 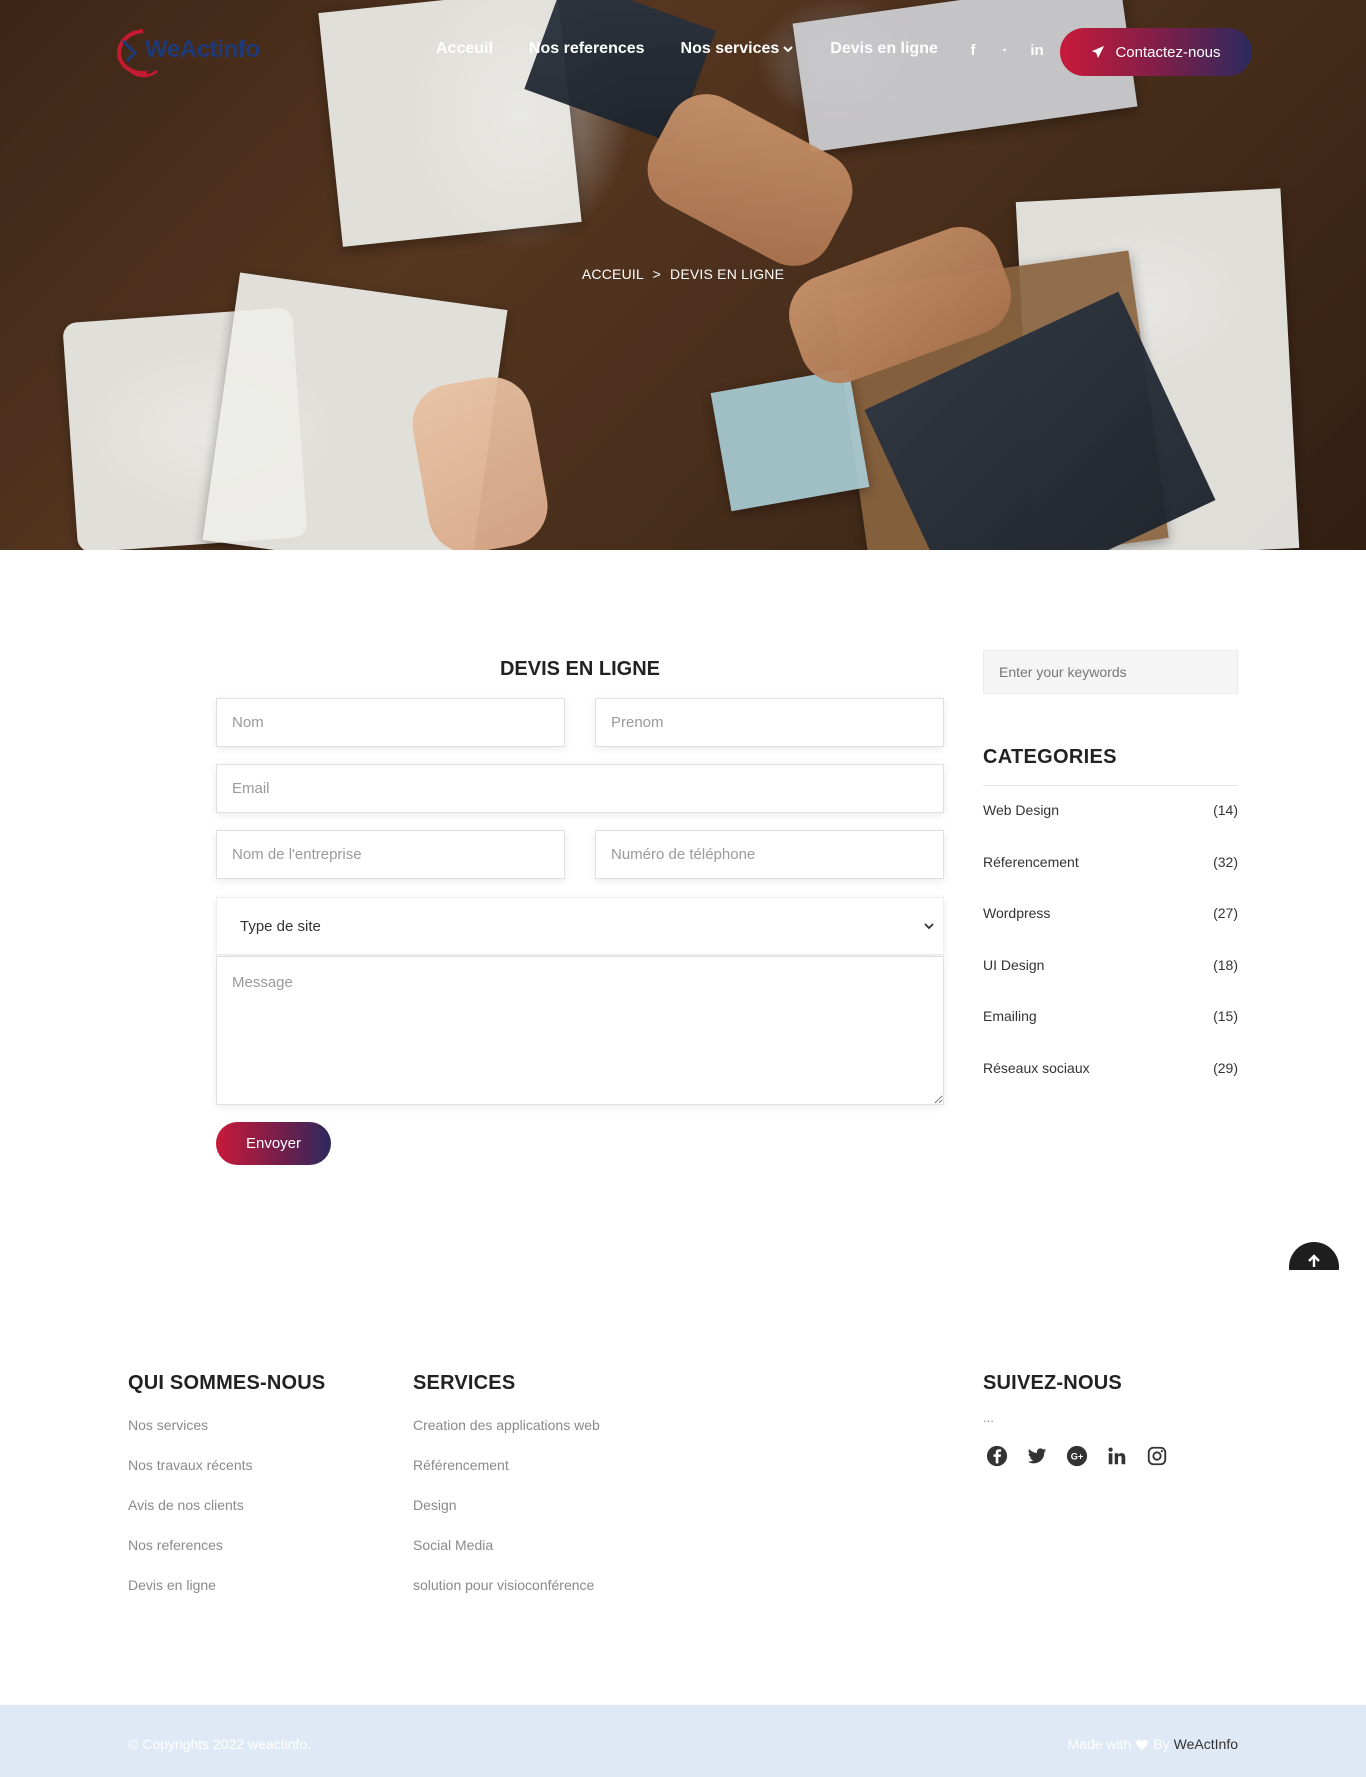 What do you see at coordinates (280, 926) in the screenshot?
I see `site-type-selected: Type de site` at bounding box center [280, 926].